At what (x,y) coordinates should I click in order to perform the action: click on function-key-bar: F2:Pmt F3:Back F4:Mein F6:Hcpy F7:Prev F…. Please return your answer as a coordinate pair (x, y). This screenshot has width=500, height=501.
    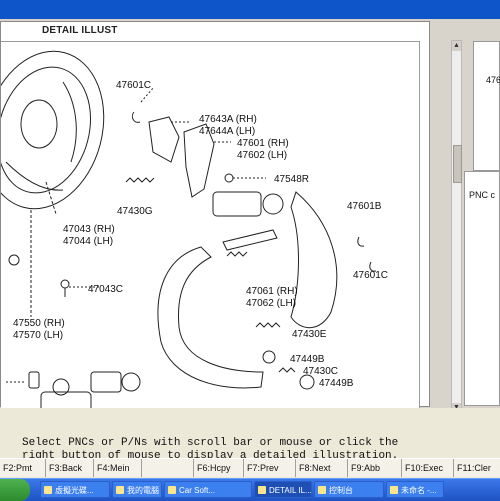
    Looking at the image, I should click on (250, 468).